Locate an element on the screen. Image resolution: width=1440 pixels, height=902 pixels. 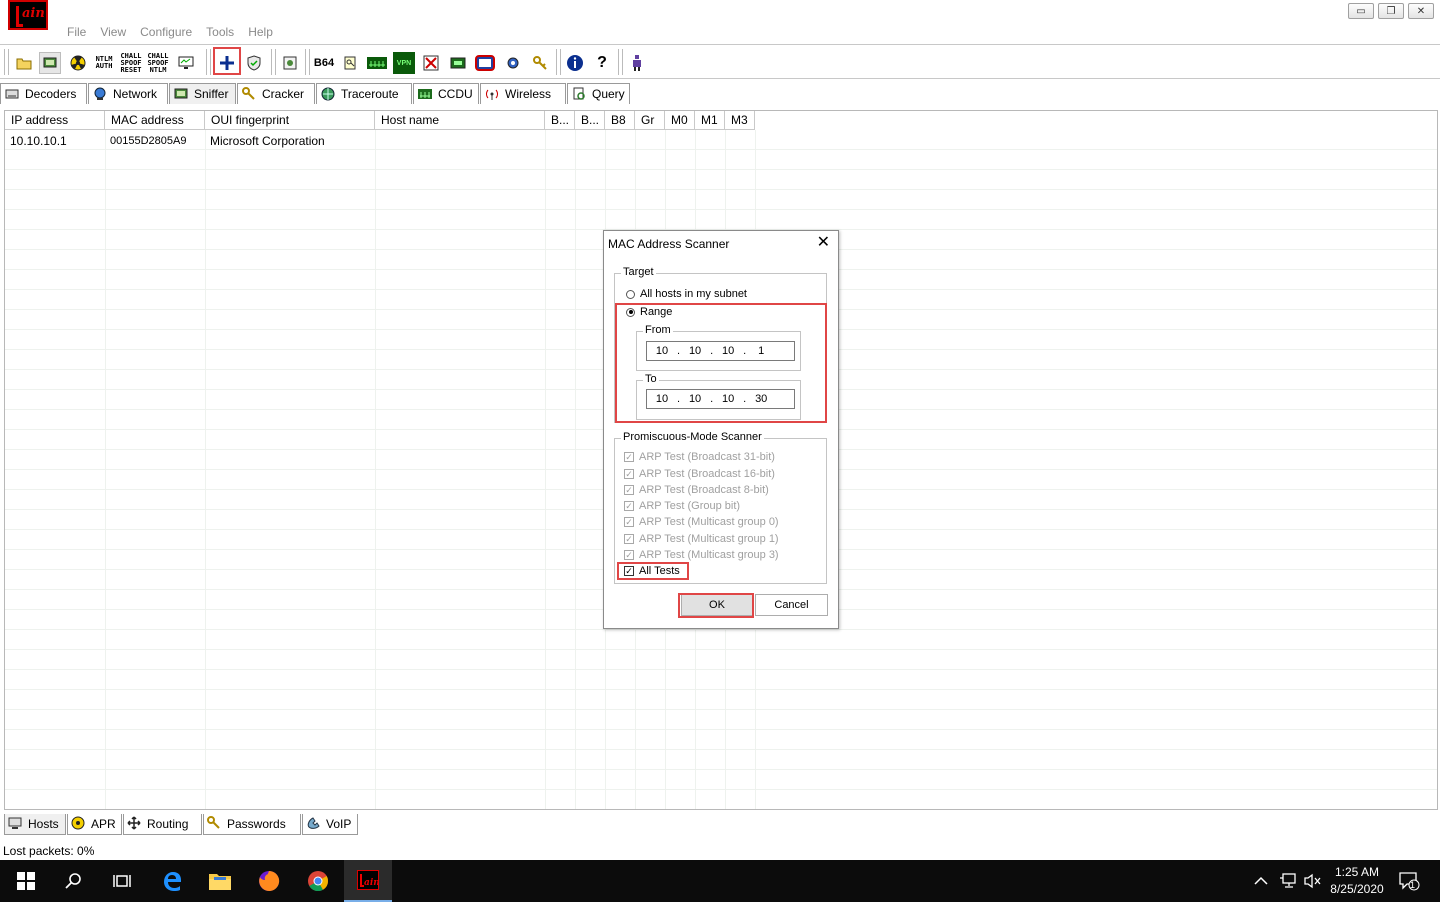
close-button: ✕ is located at coordinates (1421, 11).